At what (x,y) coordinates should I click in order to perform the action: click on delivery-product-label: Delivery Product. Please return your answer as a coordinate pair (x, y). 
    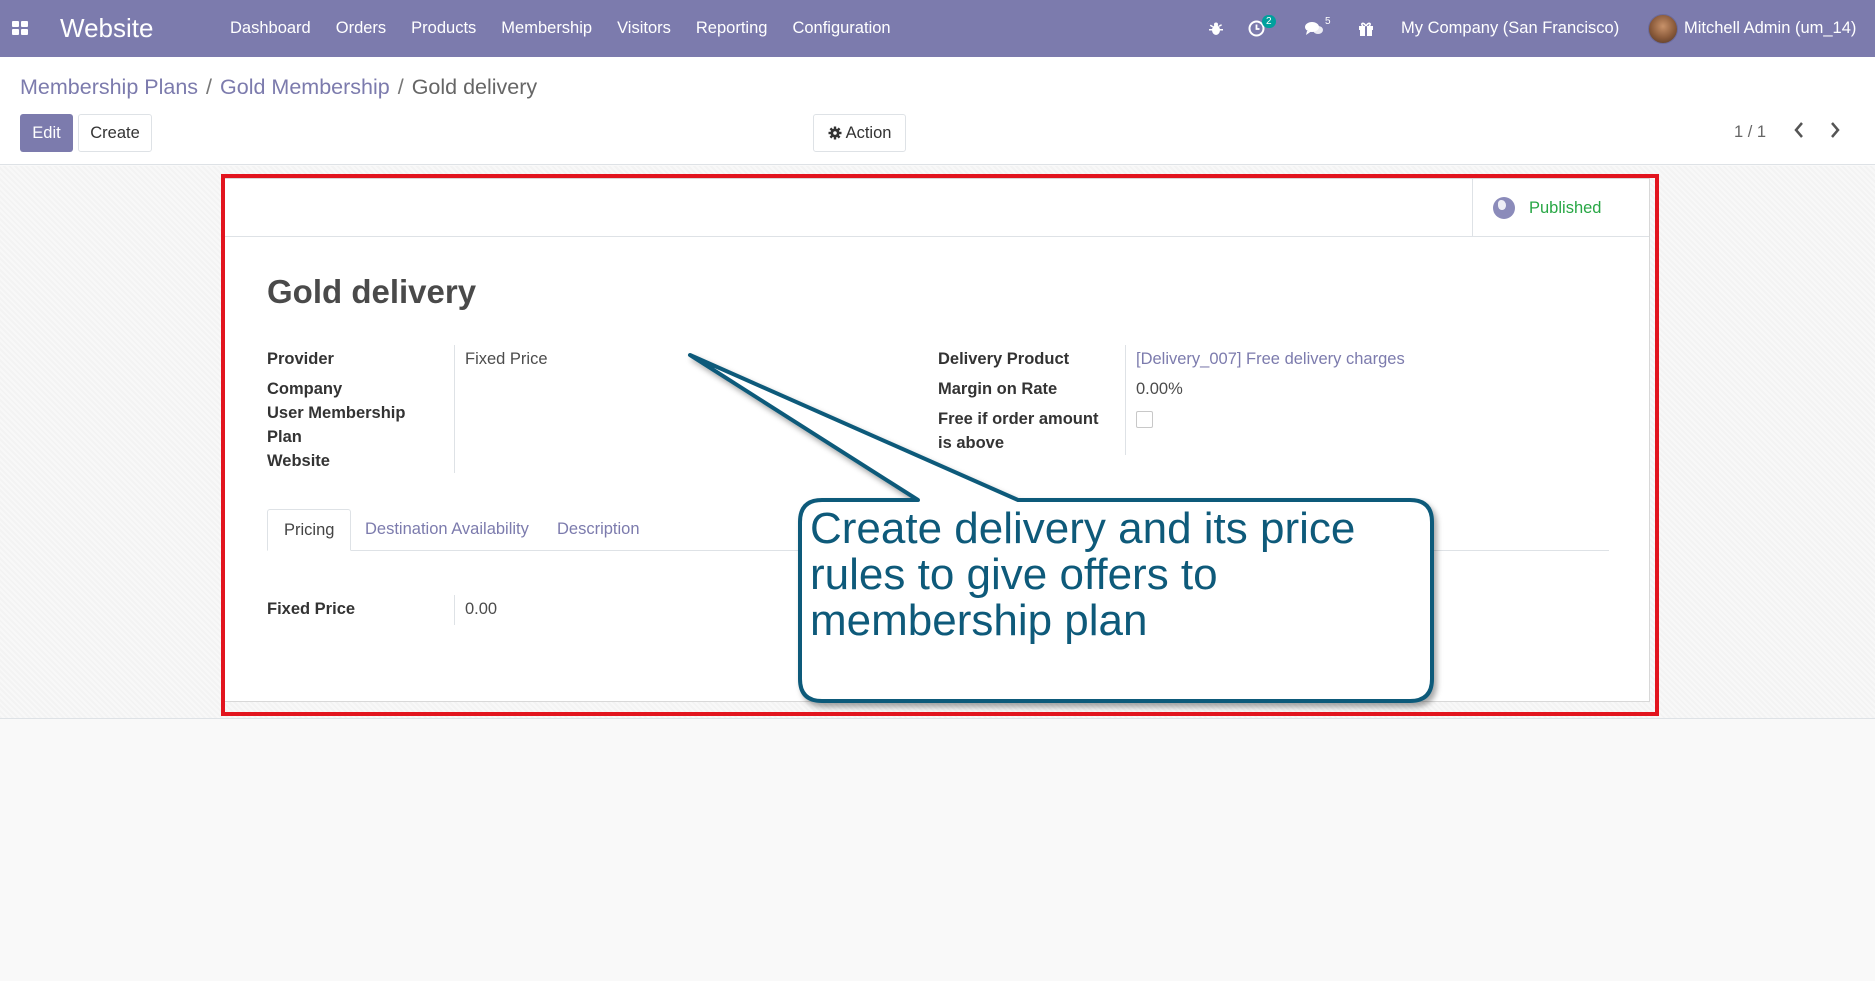
    Looking at the image, I should click on (1004, 359).